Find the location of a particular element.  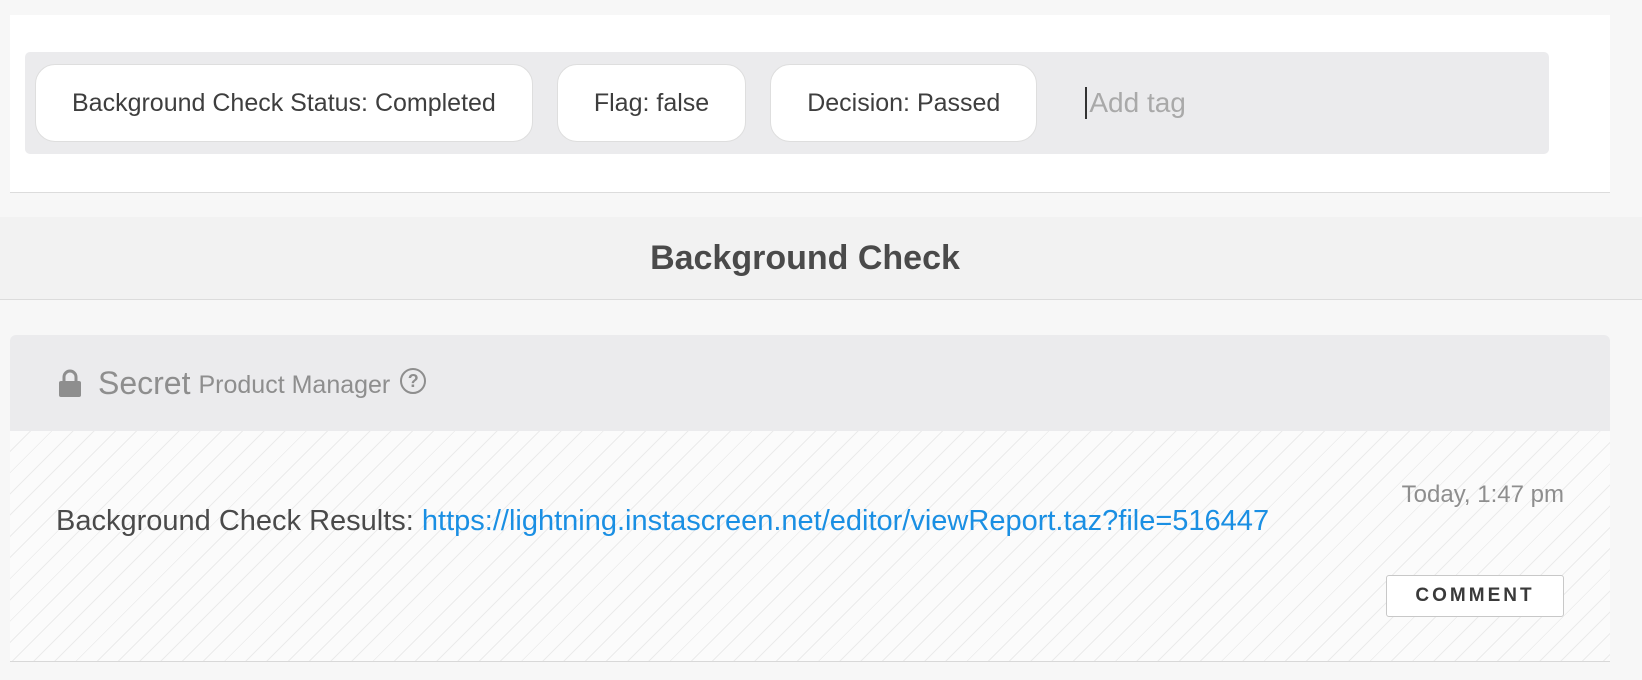

role-label: Product Manager is located at coordinates (294, 384).